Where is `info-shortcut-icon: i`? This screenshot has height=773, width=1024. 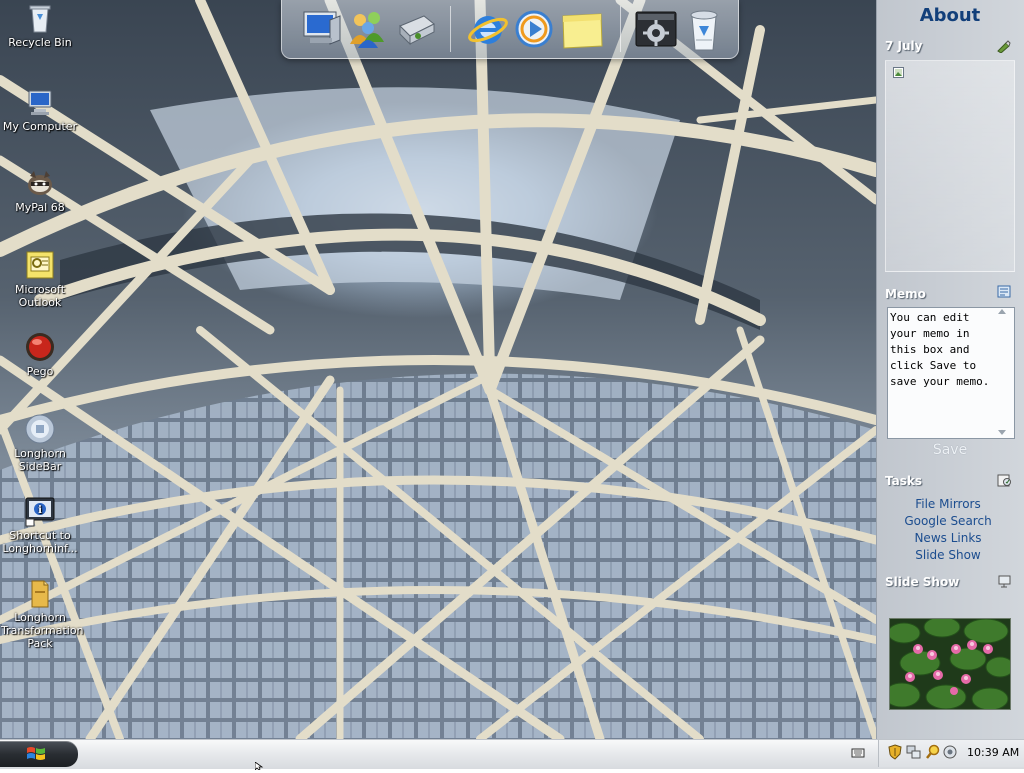
info-shortcut-icon: i is located at coordinates (40, 511).